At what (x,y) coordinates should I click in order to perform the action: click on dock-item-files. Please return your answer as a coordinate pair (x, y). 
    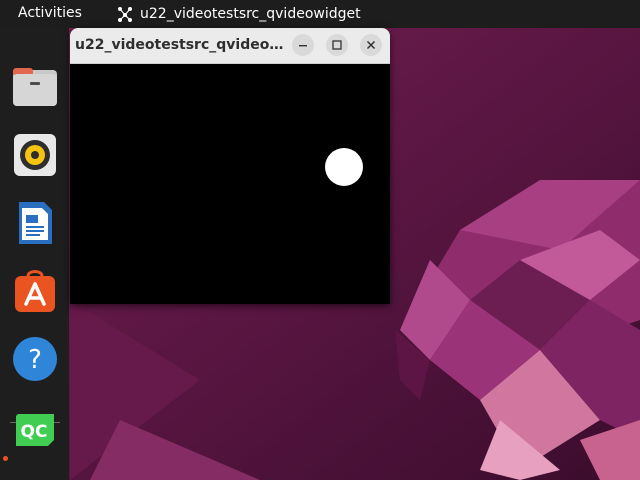
    Looking at the image, I should click on (35, 87).